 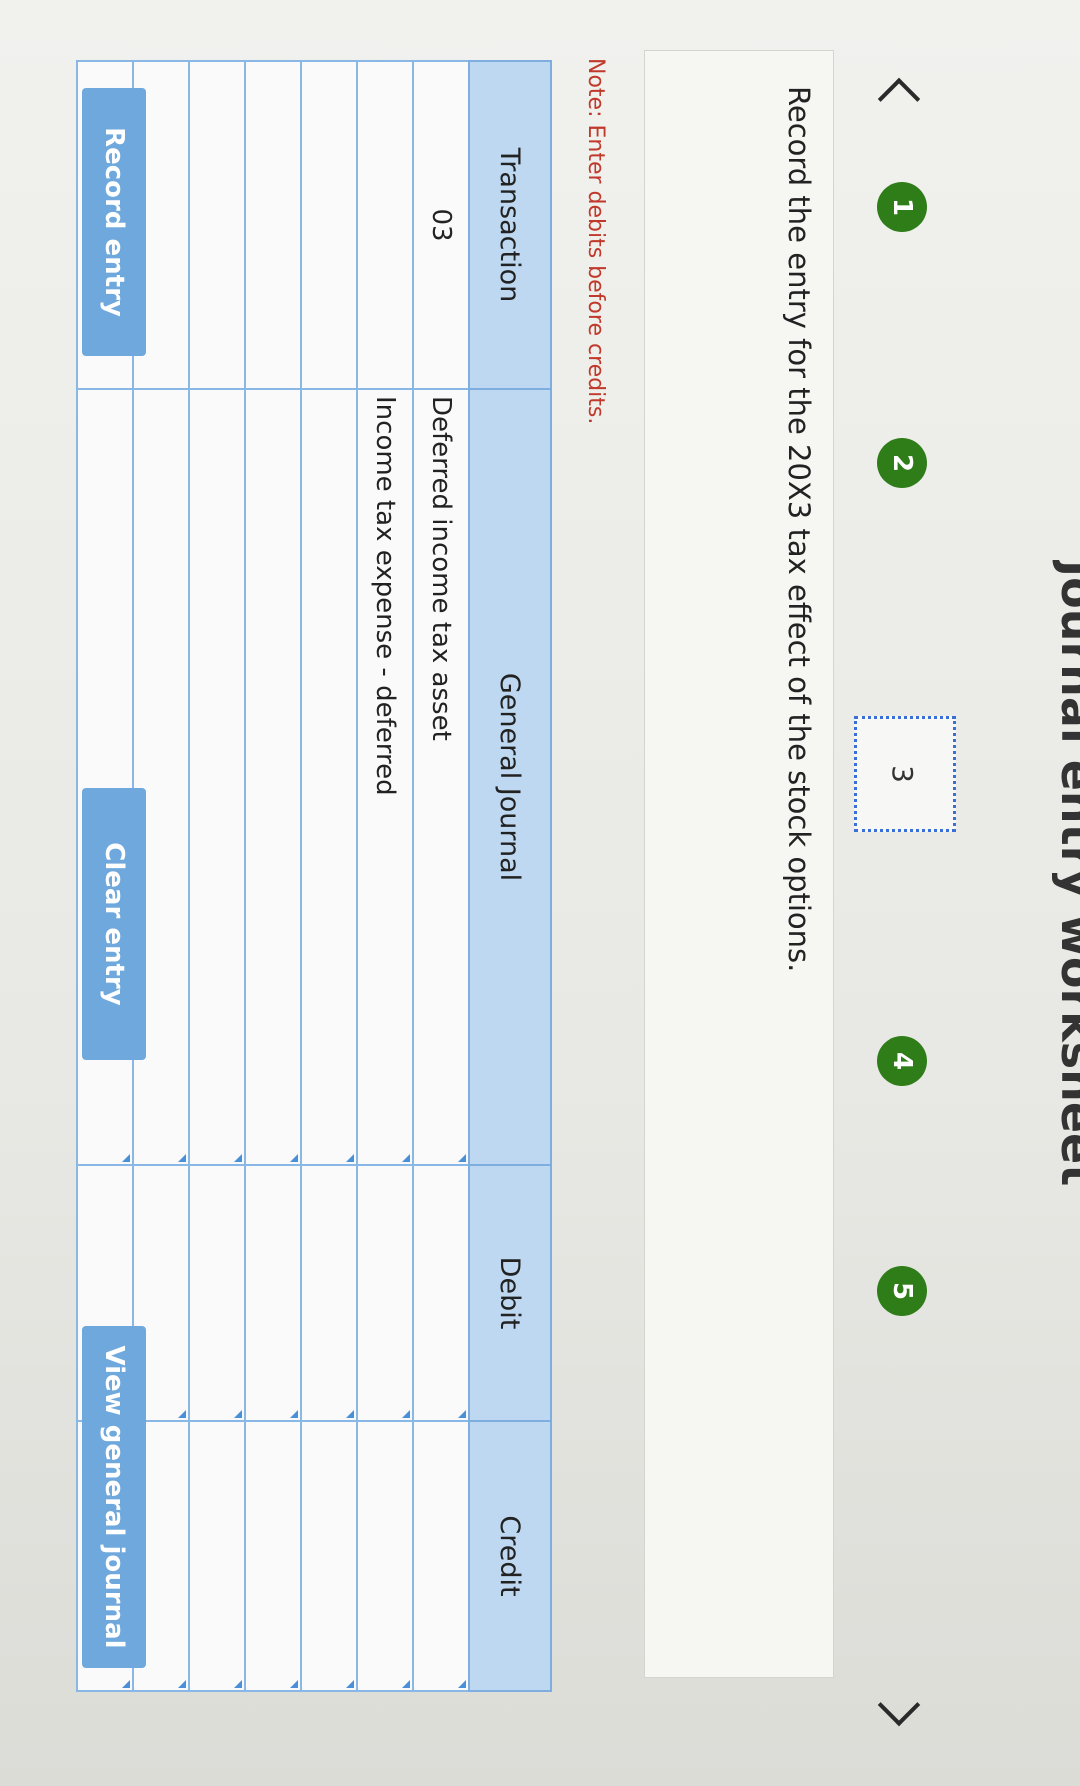 What do you see at coordinates (510, 1556) in the screenshot?
I see `header-credit: Credit` at bounding box center [510, 1556].